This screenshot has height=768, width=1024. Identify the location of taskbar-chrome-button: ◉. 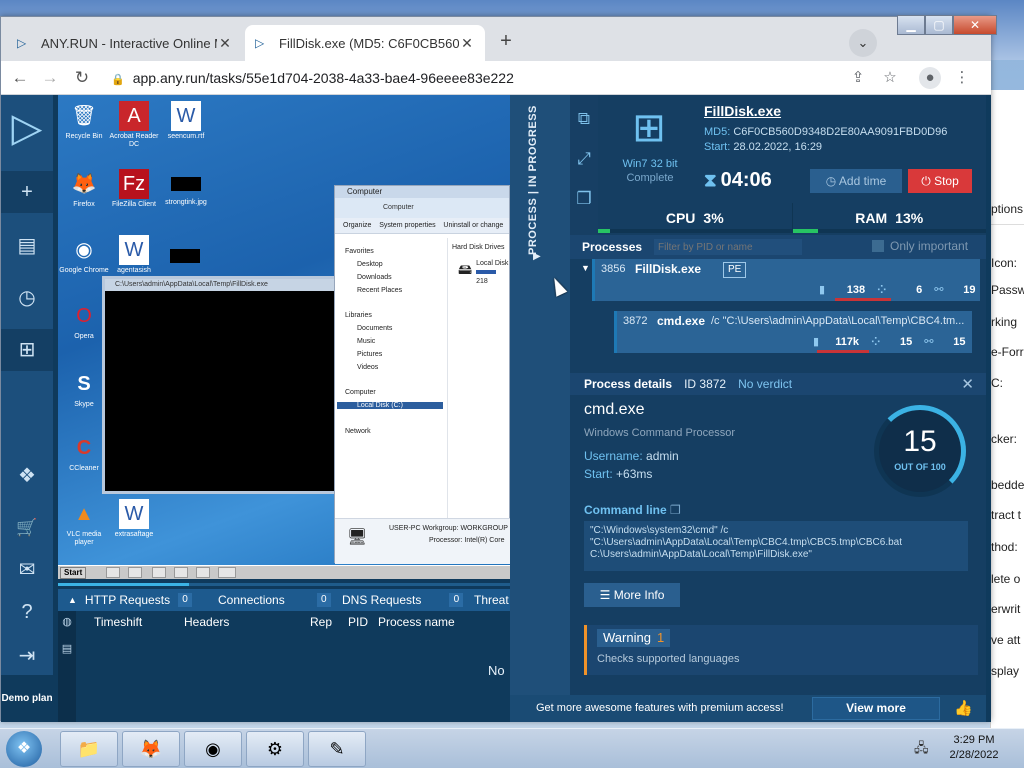
(213, 749).